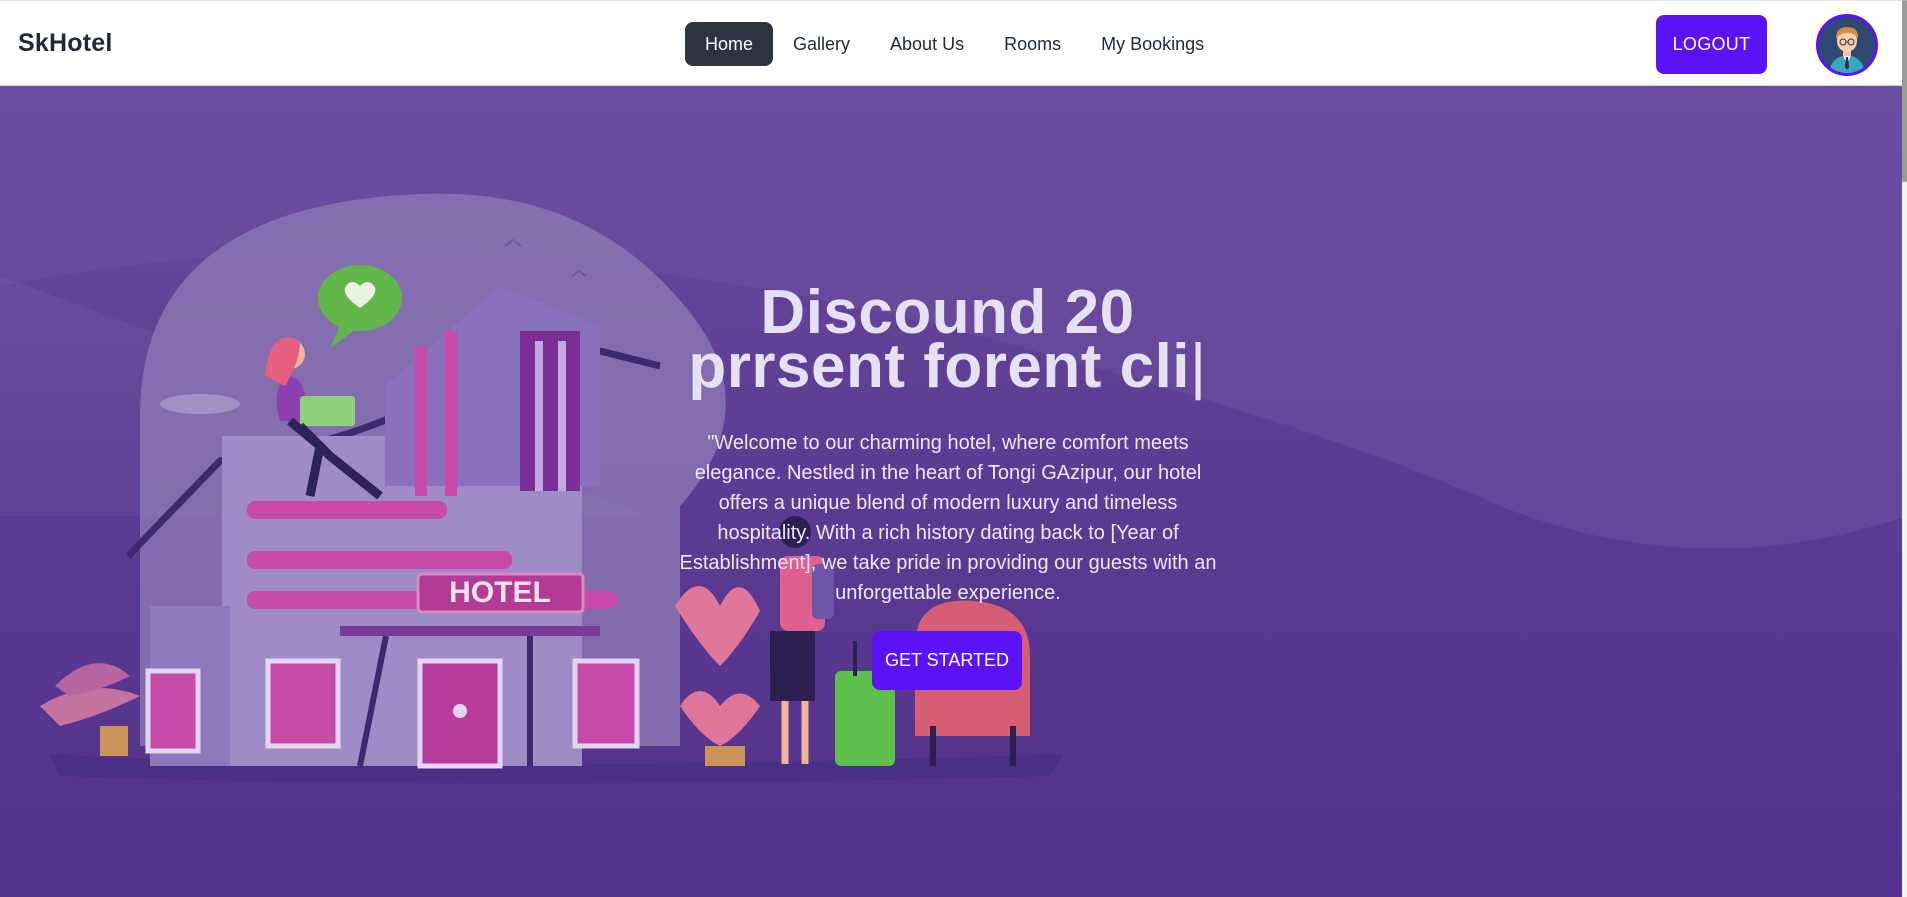 Image resolution: width=1907 pixels, height=897 pixels. Describe the element at coordinates (821, 44) in the screenshot. I see `nav-item-gallery: Gallery` at that location.